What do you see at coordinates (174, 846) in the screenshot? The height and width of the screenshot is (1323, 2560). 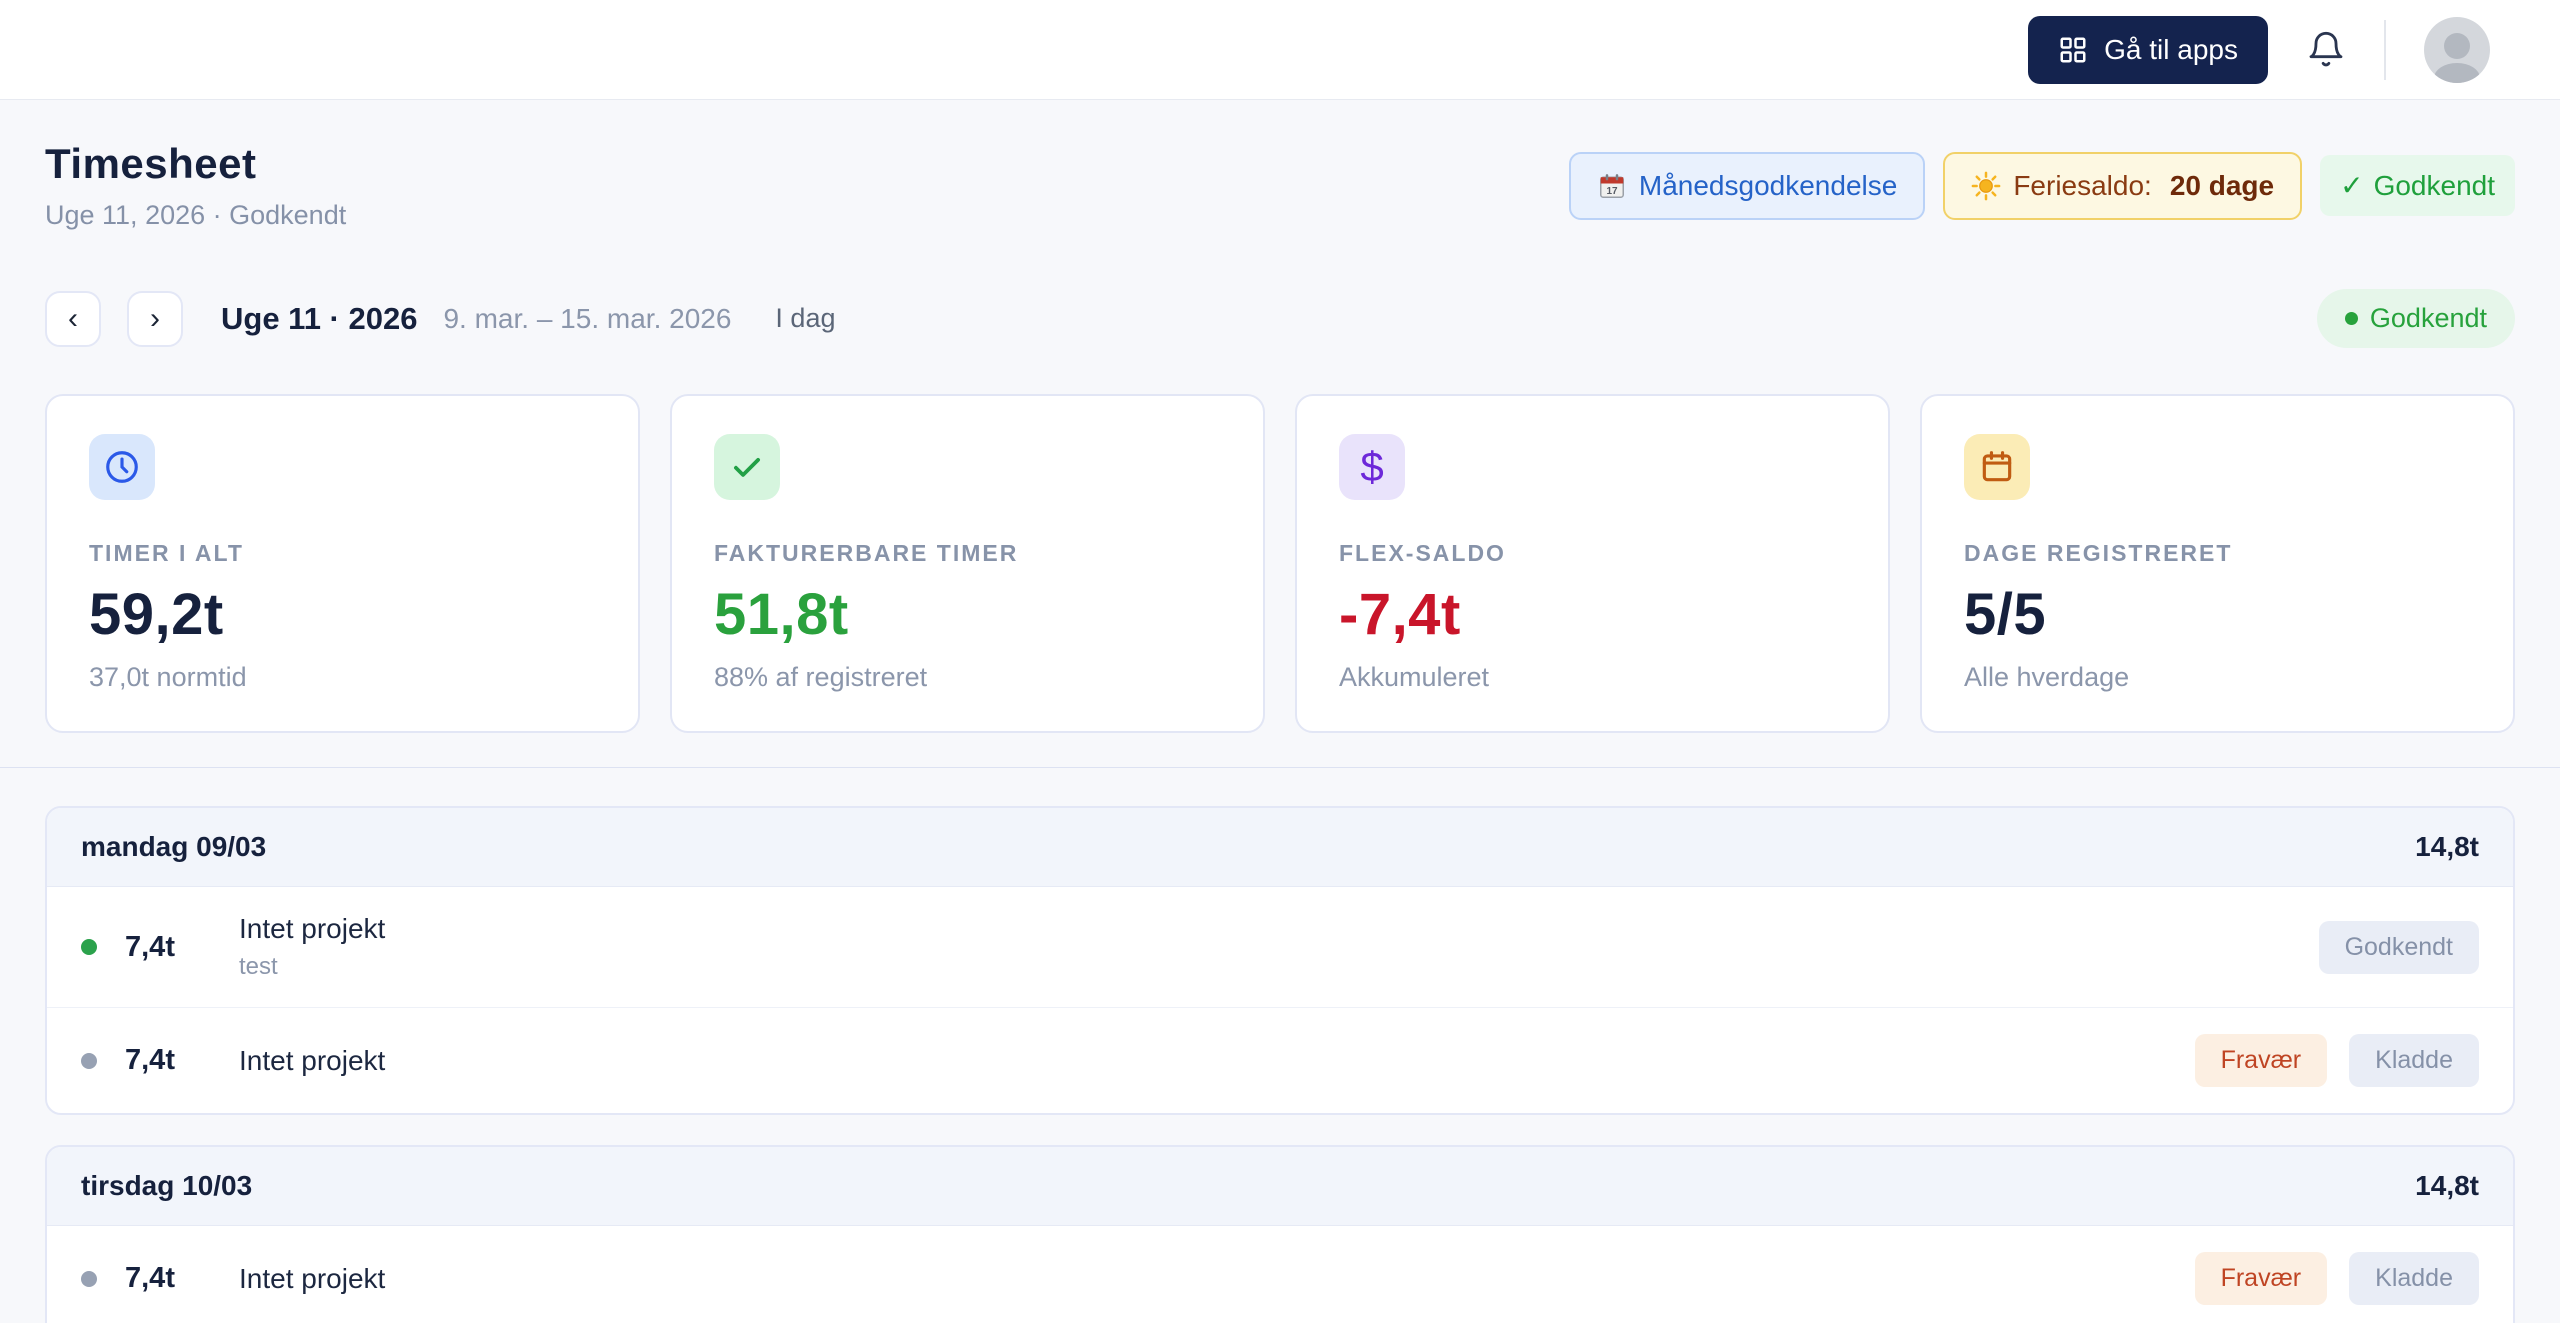 I see `day-name: mandag 09/03` at bounding box center [174, 846].